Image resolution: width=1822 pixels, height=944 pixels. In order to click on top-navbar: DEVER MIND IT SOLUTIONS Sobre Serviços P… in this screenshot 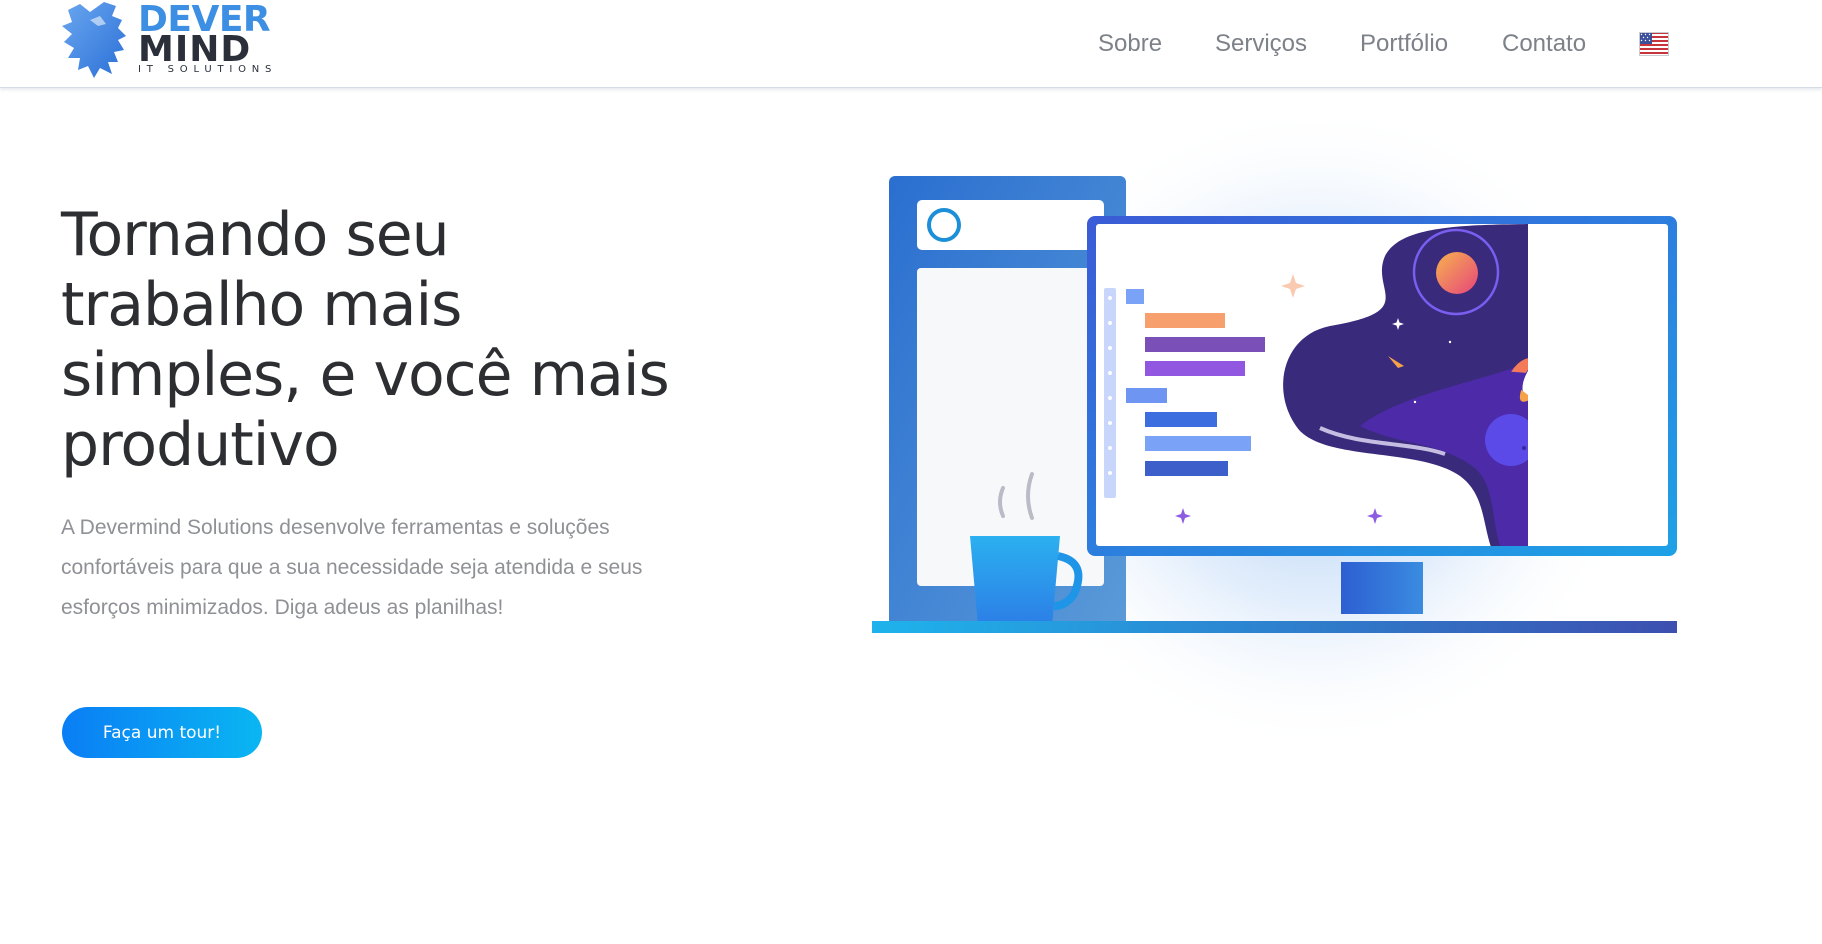, I will do `click(911, 44)`.